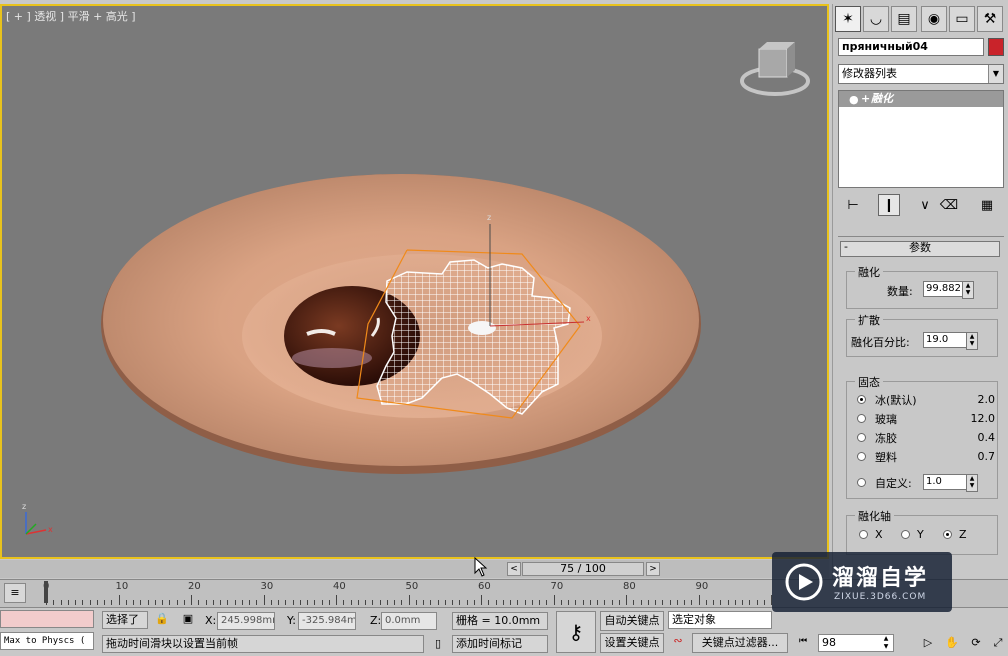  I want to click on solidity-option: 冰(默认) 2.0, so click(926, 400).